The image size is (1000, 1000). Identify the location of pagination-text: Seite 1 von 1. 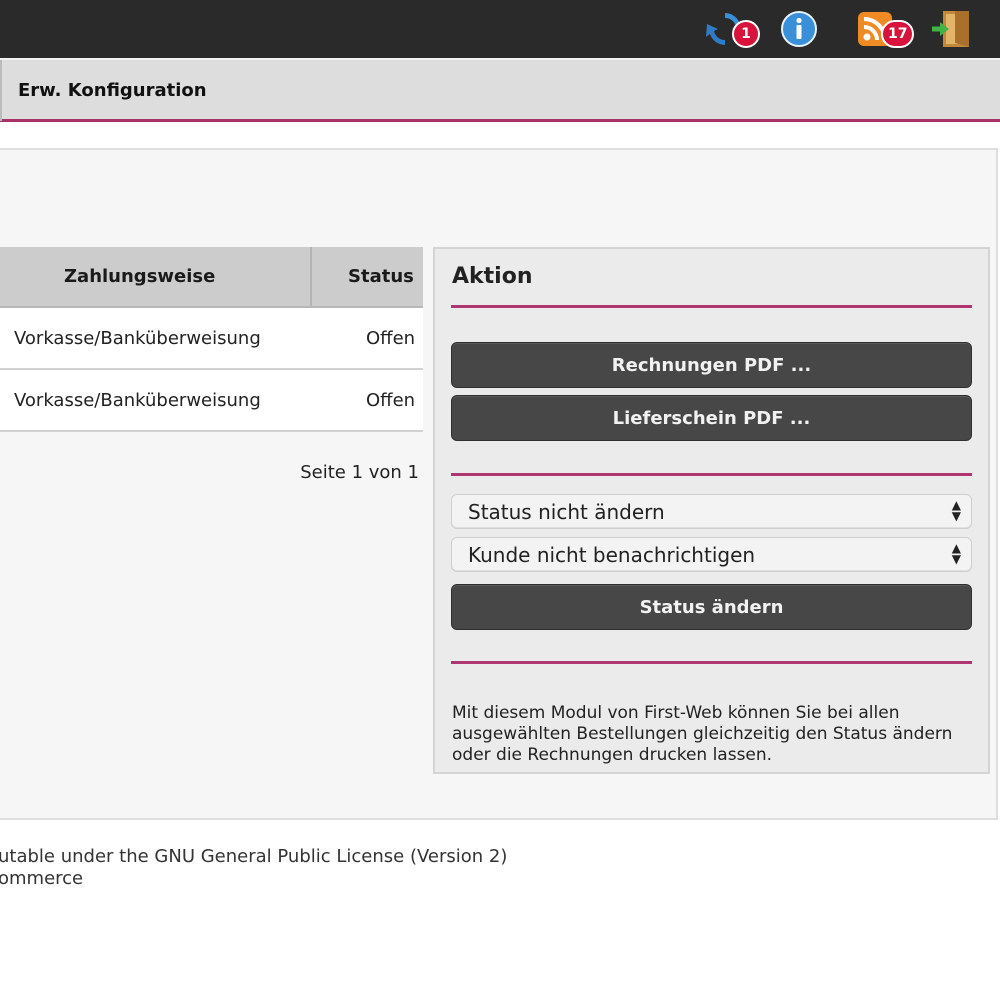
(359, 472).